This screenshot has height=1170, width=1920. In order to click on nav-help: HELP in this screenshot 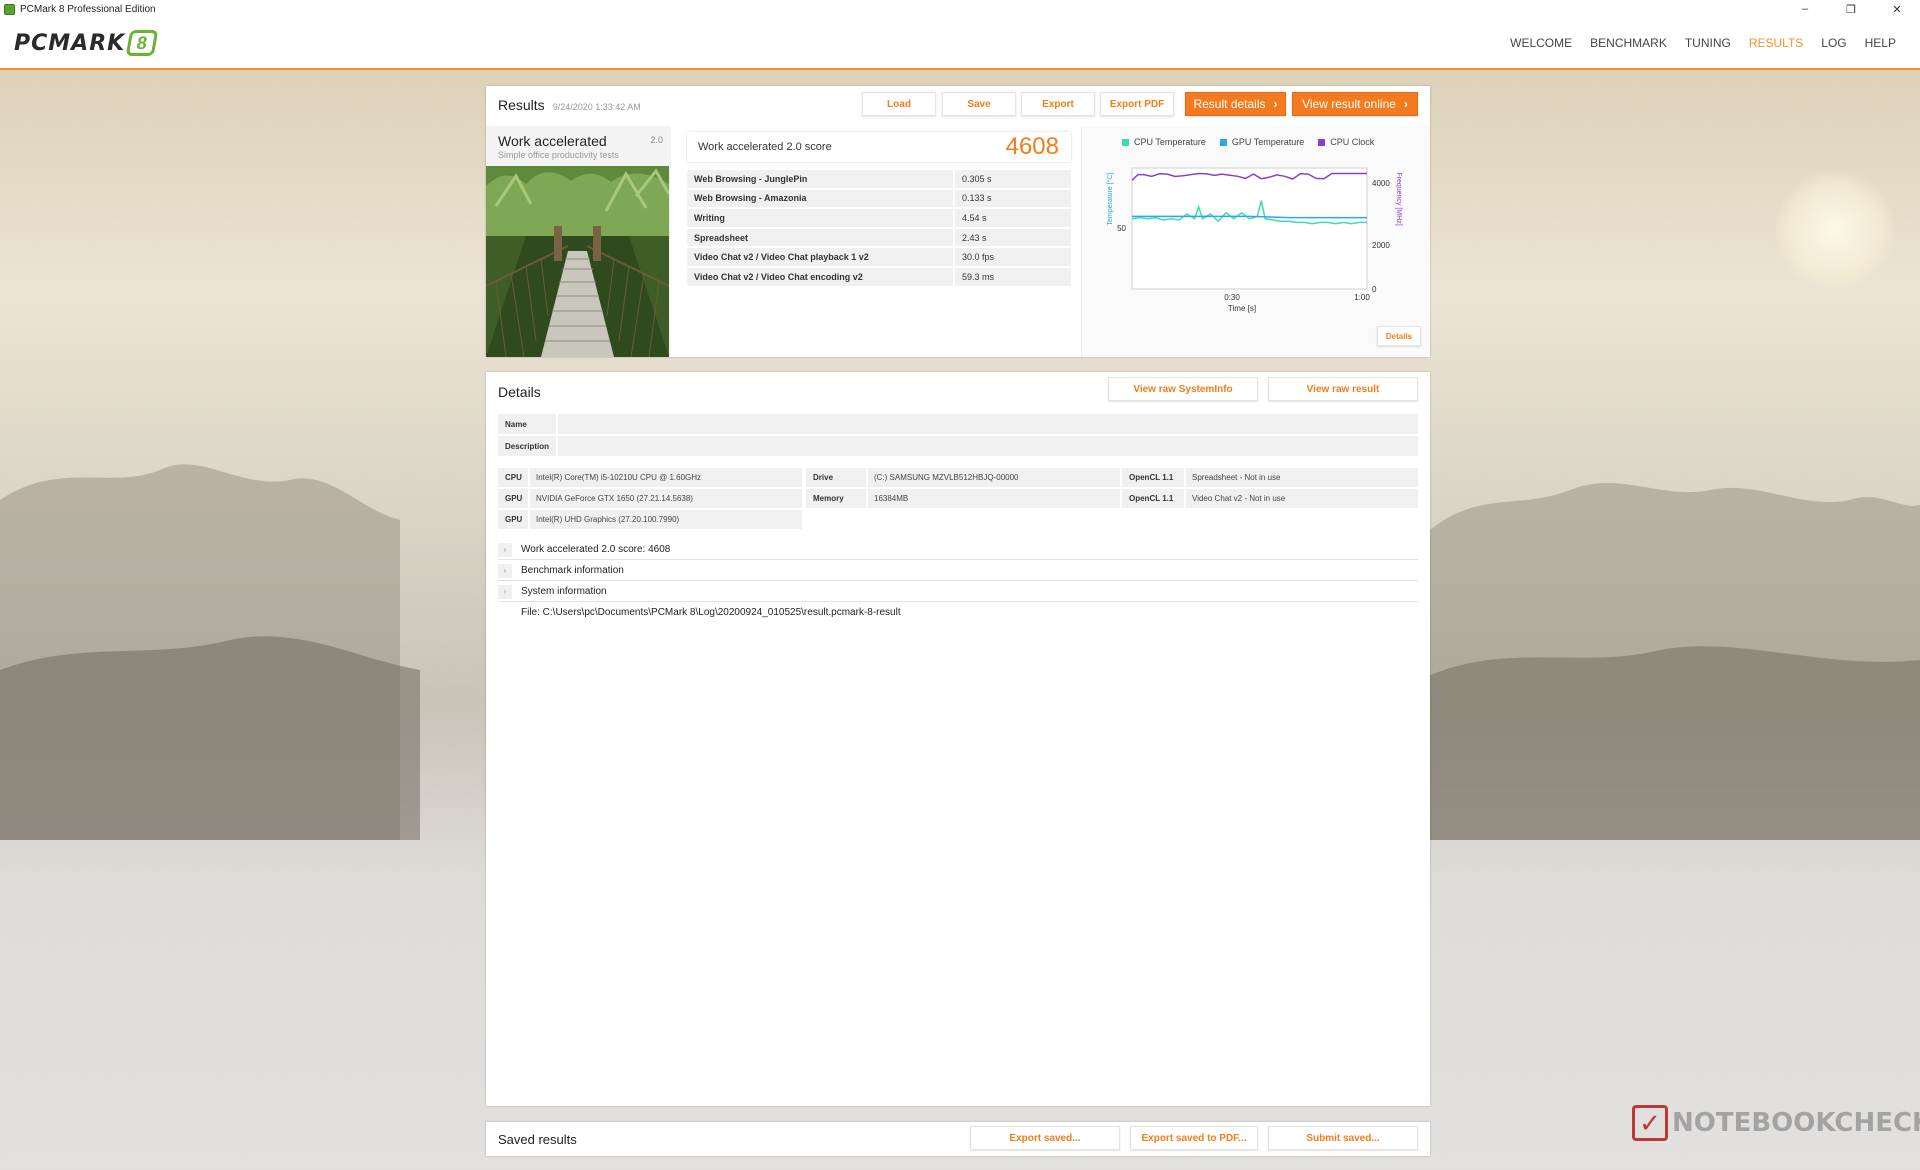, I will do `click(1880, 43)`.